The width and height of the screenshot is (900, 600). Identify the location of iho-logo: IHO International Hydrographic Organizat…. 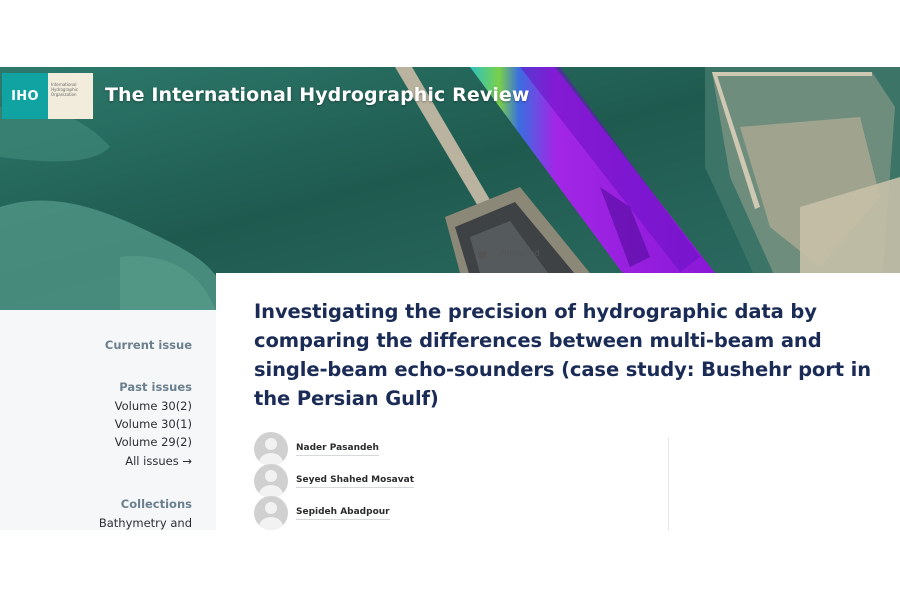
(47, 96).